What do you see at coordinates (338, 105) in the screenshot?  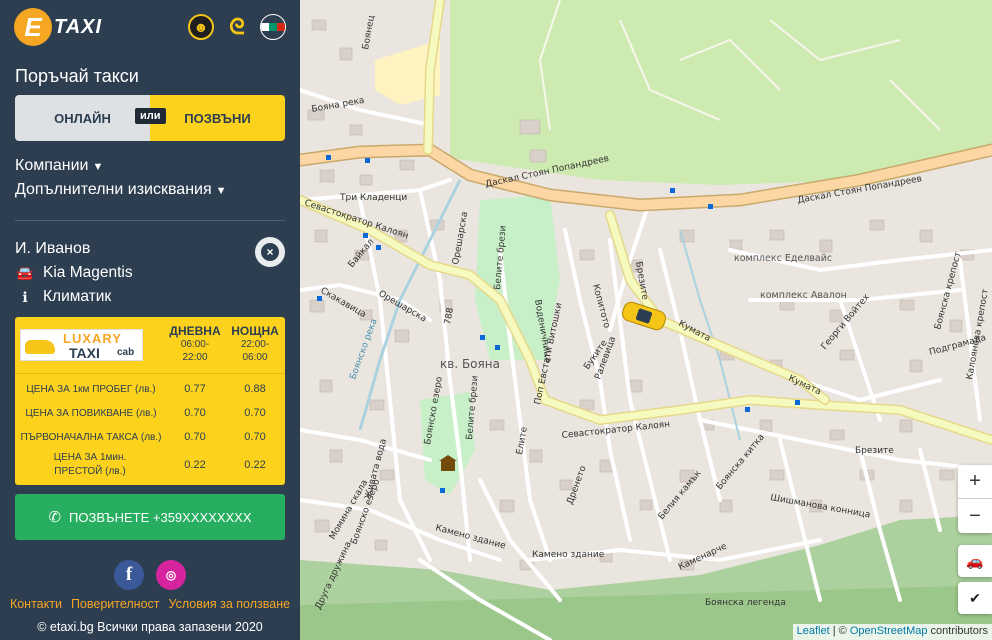 I see `svg-text: Бояна река` at bounding box center [338, 105].